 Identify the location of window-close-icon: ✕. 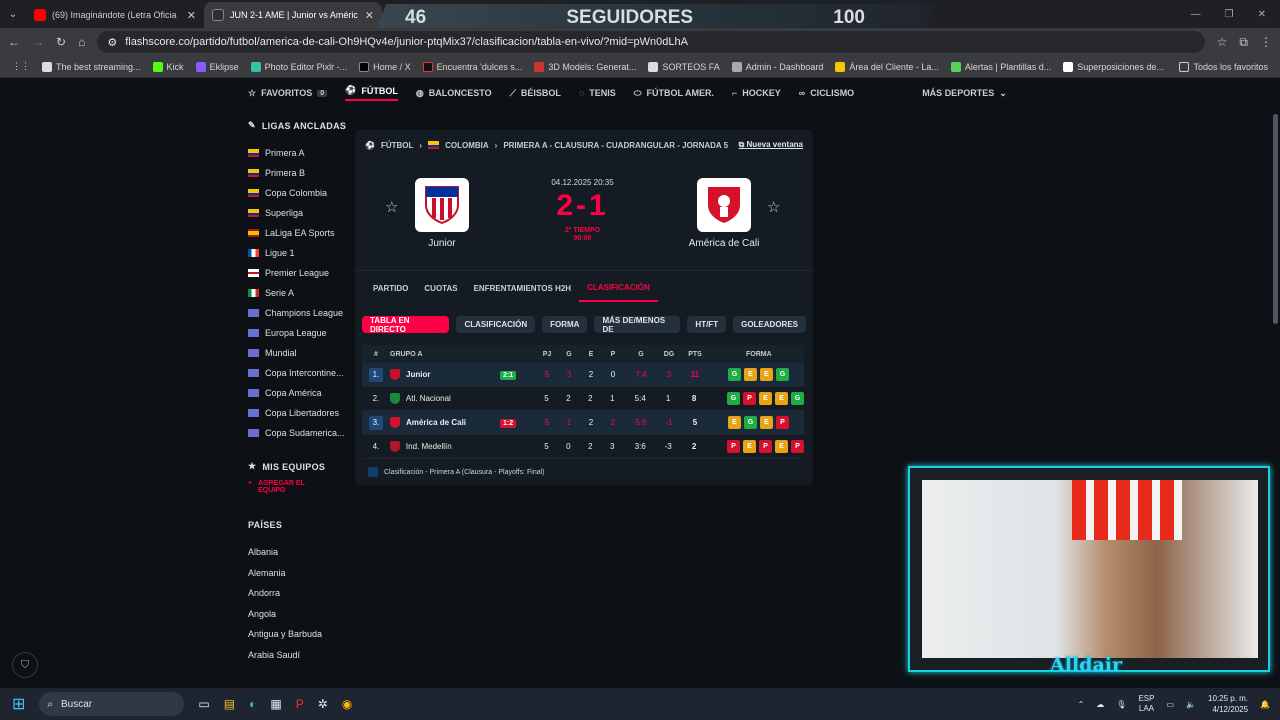
(1262, 14).